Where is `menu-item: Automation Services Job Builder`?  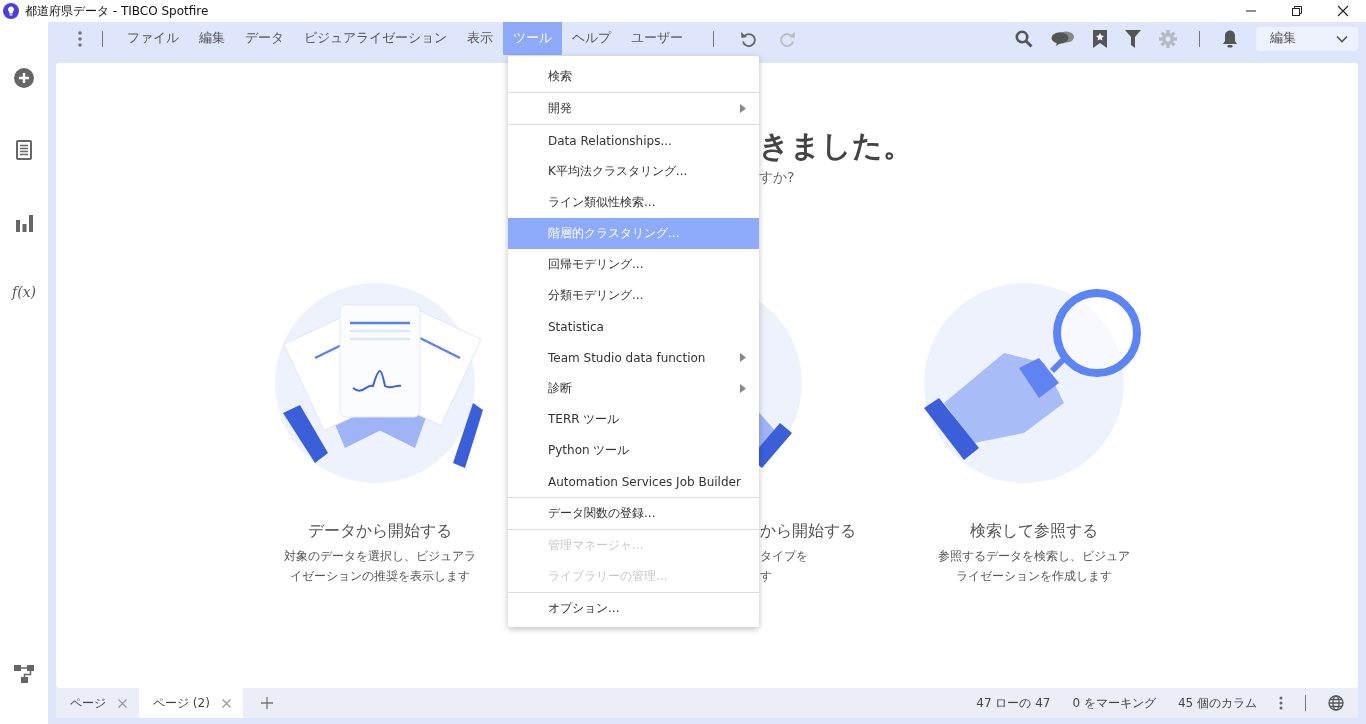 menu-item: Automation Services Job Builder is located at coordinates (633, 481).